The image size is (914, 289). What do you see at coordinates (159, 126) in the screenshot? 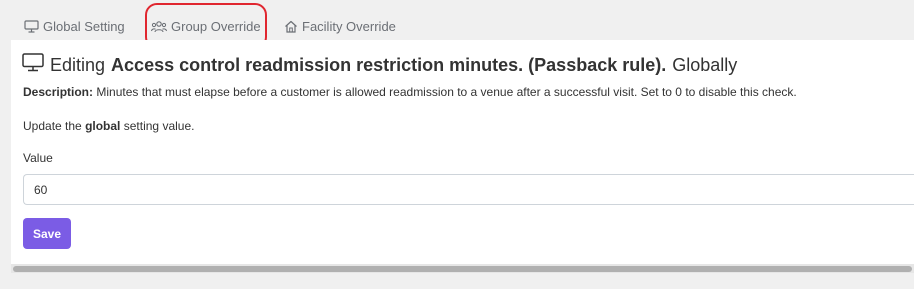
I see `update-note-after: setting value.` at bounding box center [159, 126].